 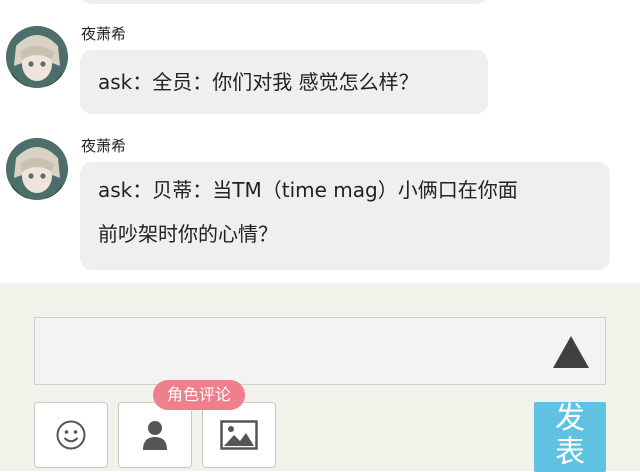 I want to click on message-bubble: ask：全员：你们对我 感觉怎么样？, so click(x=284, y=82).